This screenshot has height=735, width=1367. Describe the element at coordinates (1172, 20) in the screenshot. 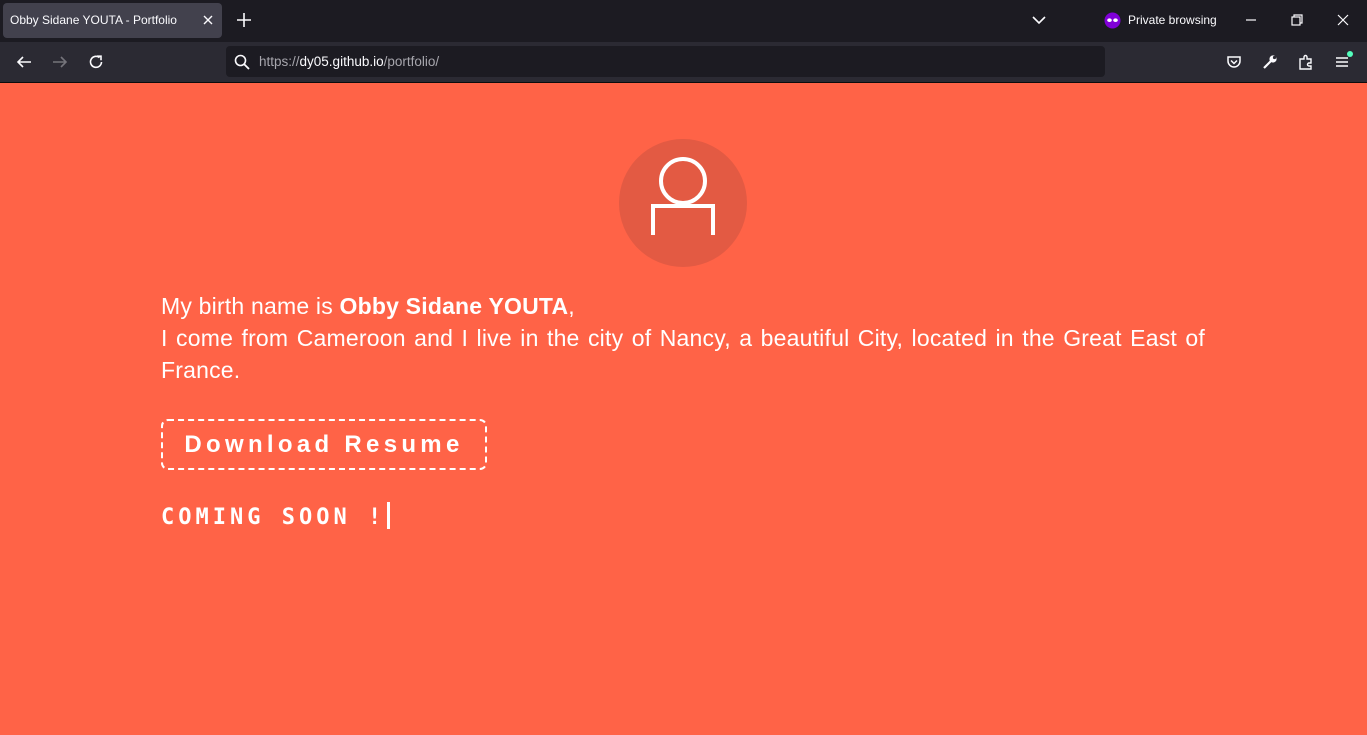

I see `private-browsing-label: Private browsing` at that location.